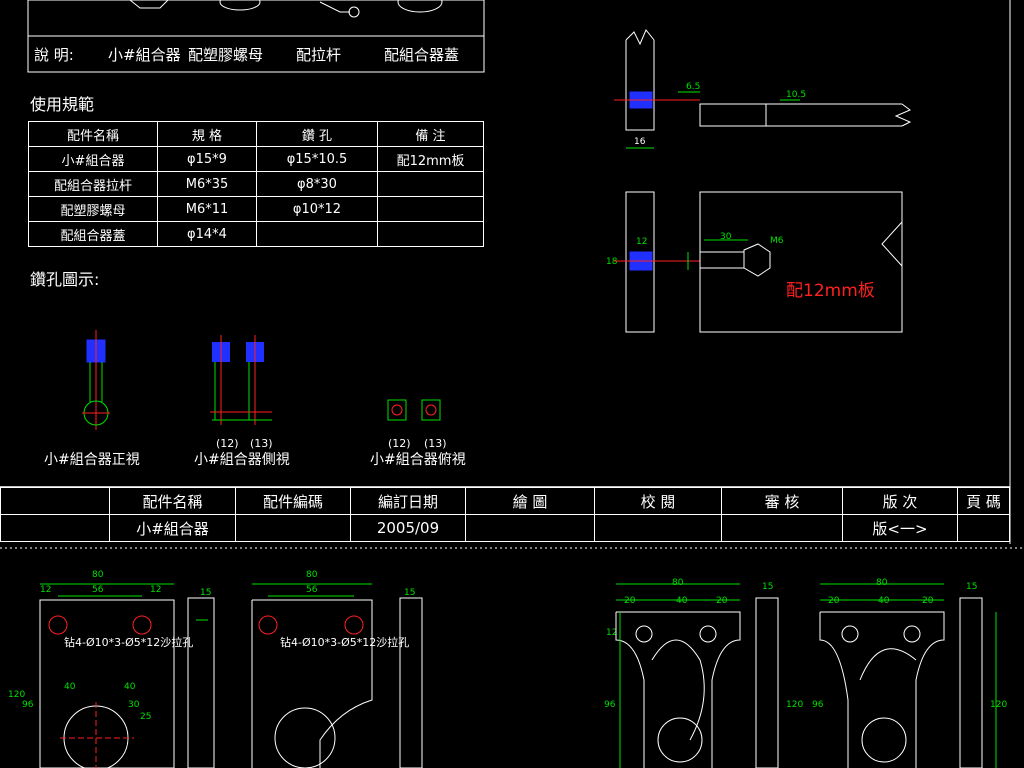 Image resolution: width=1024 pixels, height=768 pixels. I want to click on drill-side-view, so click(241, 380).